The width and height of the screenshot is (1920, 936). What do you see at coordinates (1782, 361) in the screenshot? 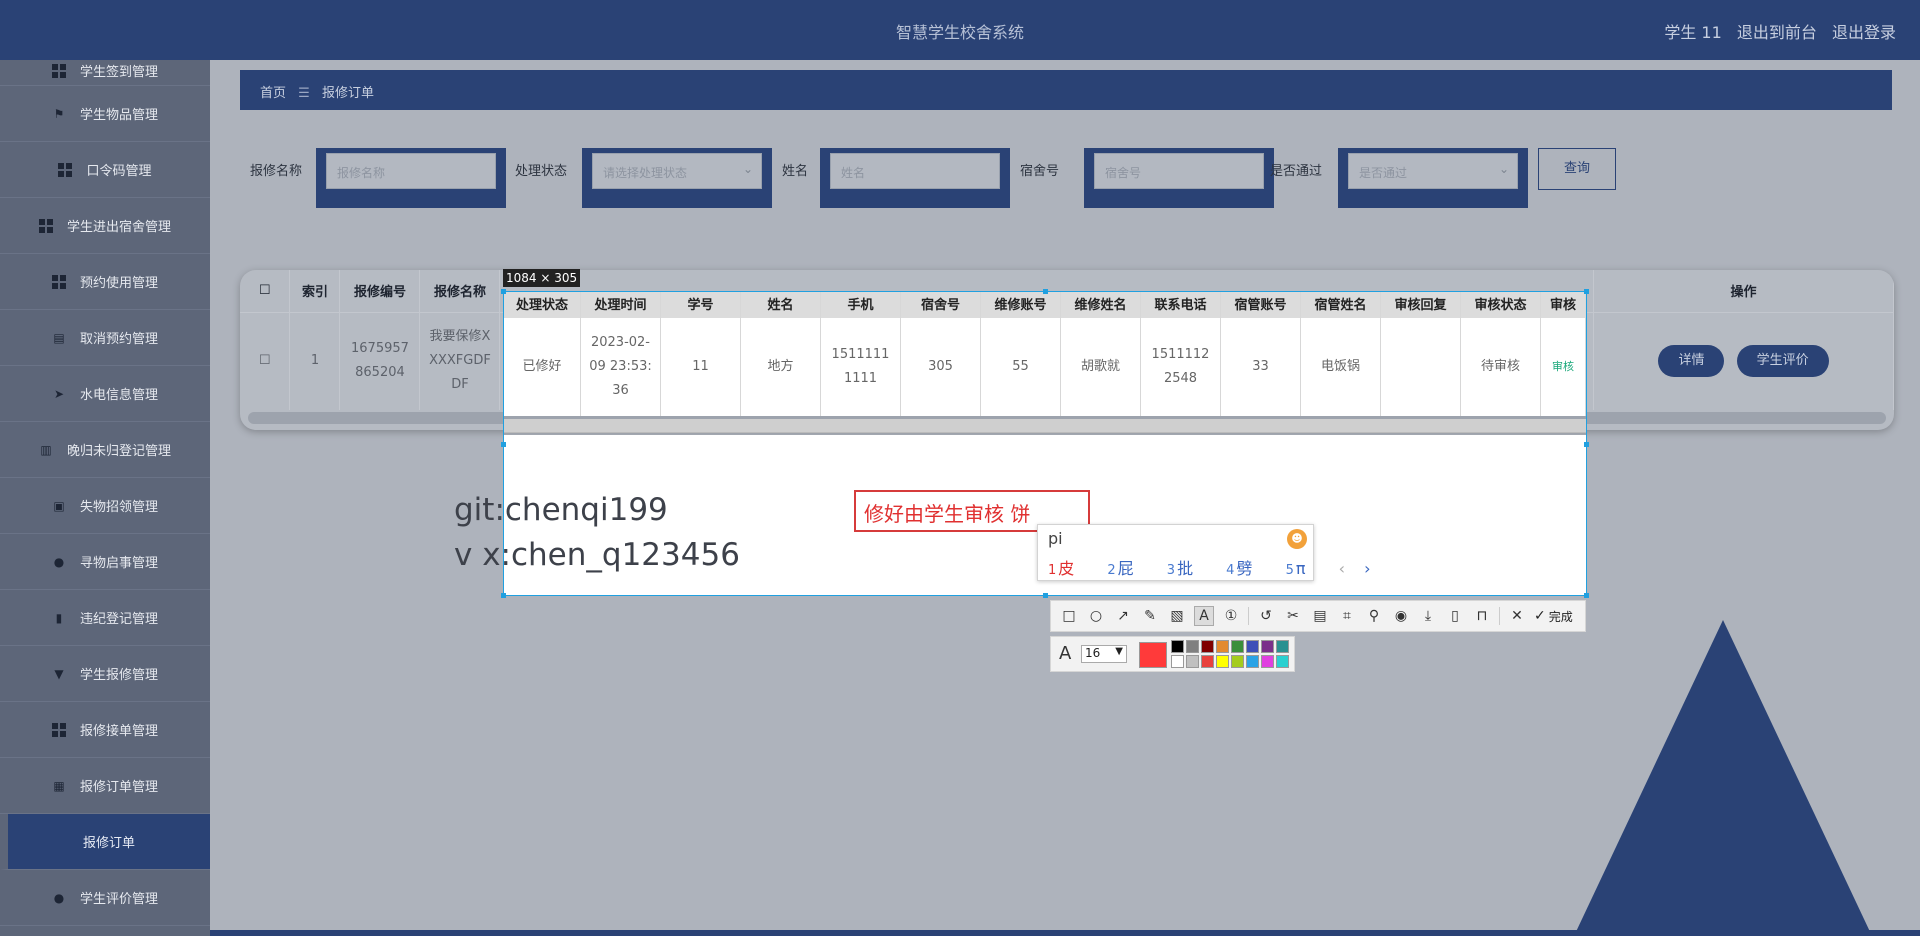
I see `evaluate-button: 学生评价` at bounding box center [1782, 361].